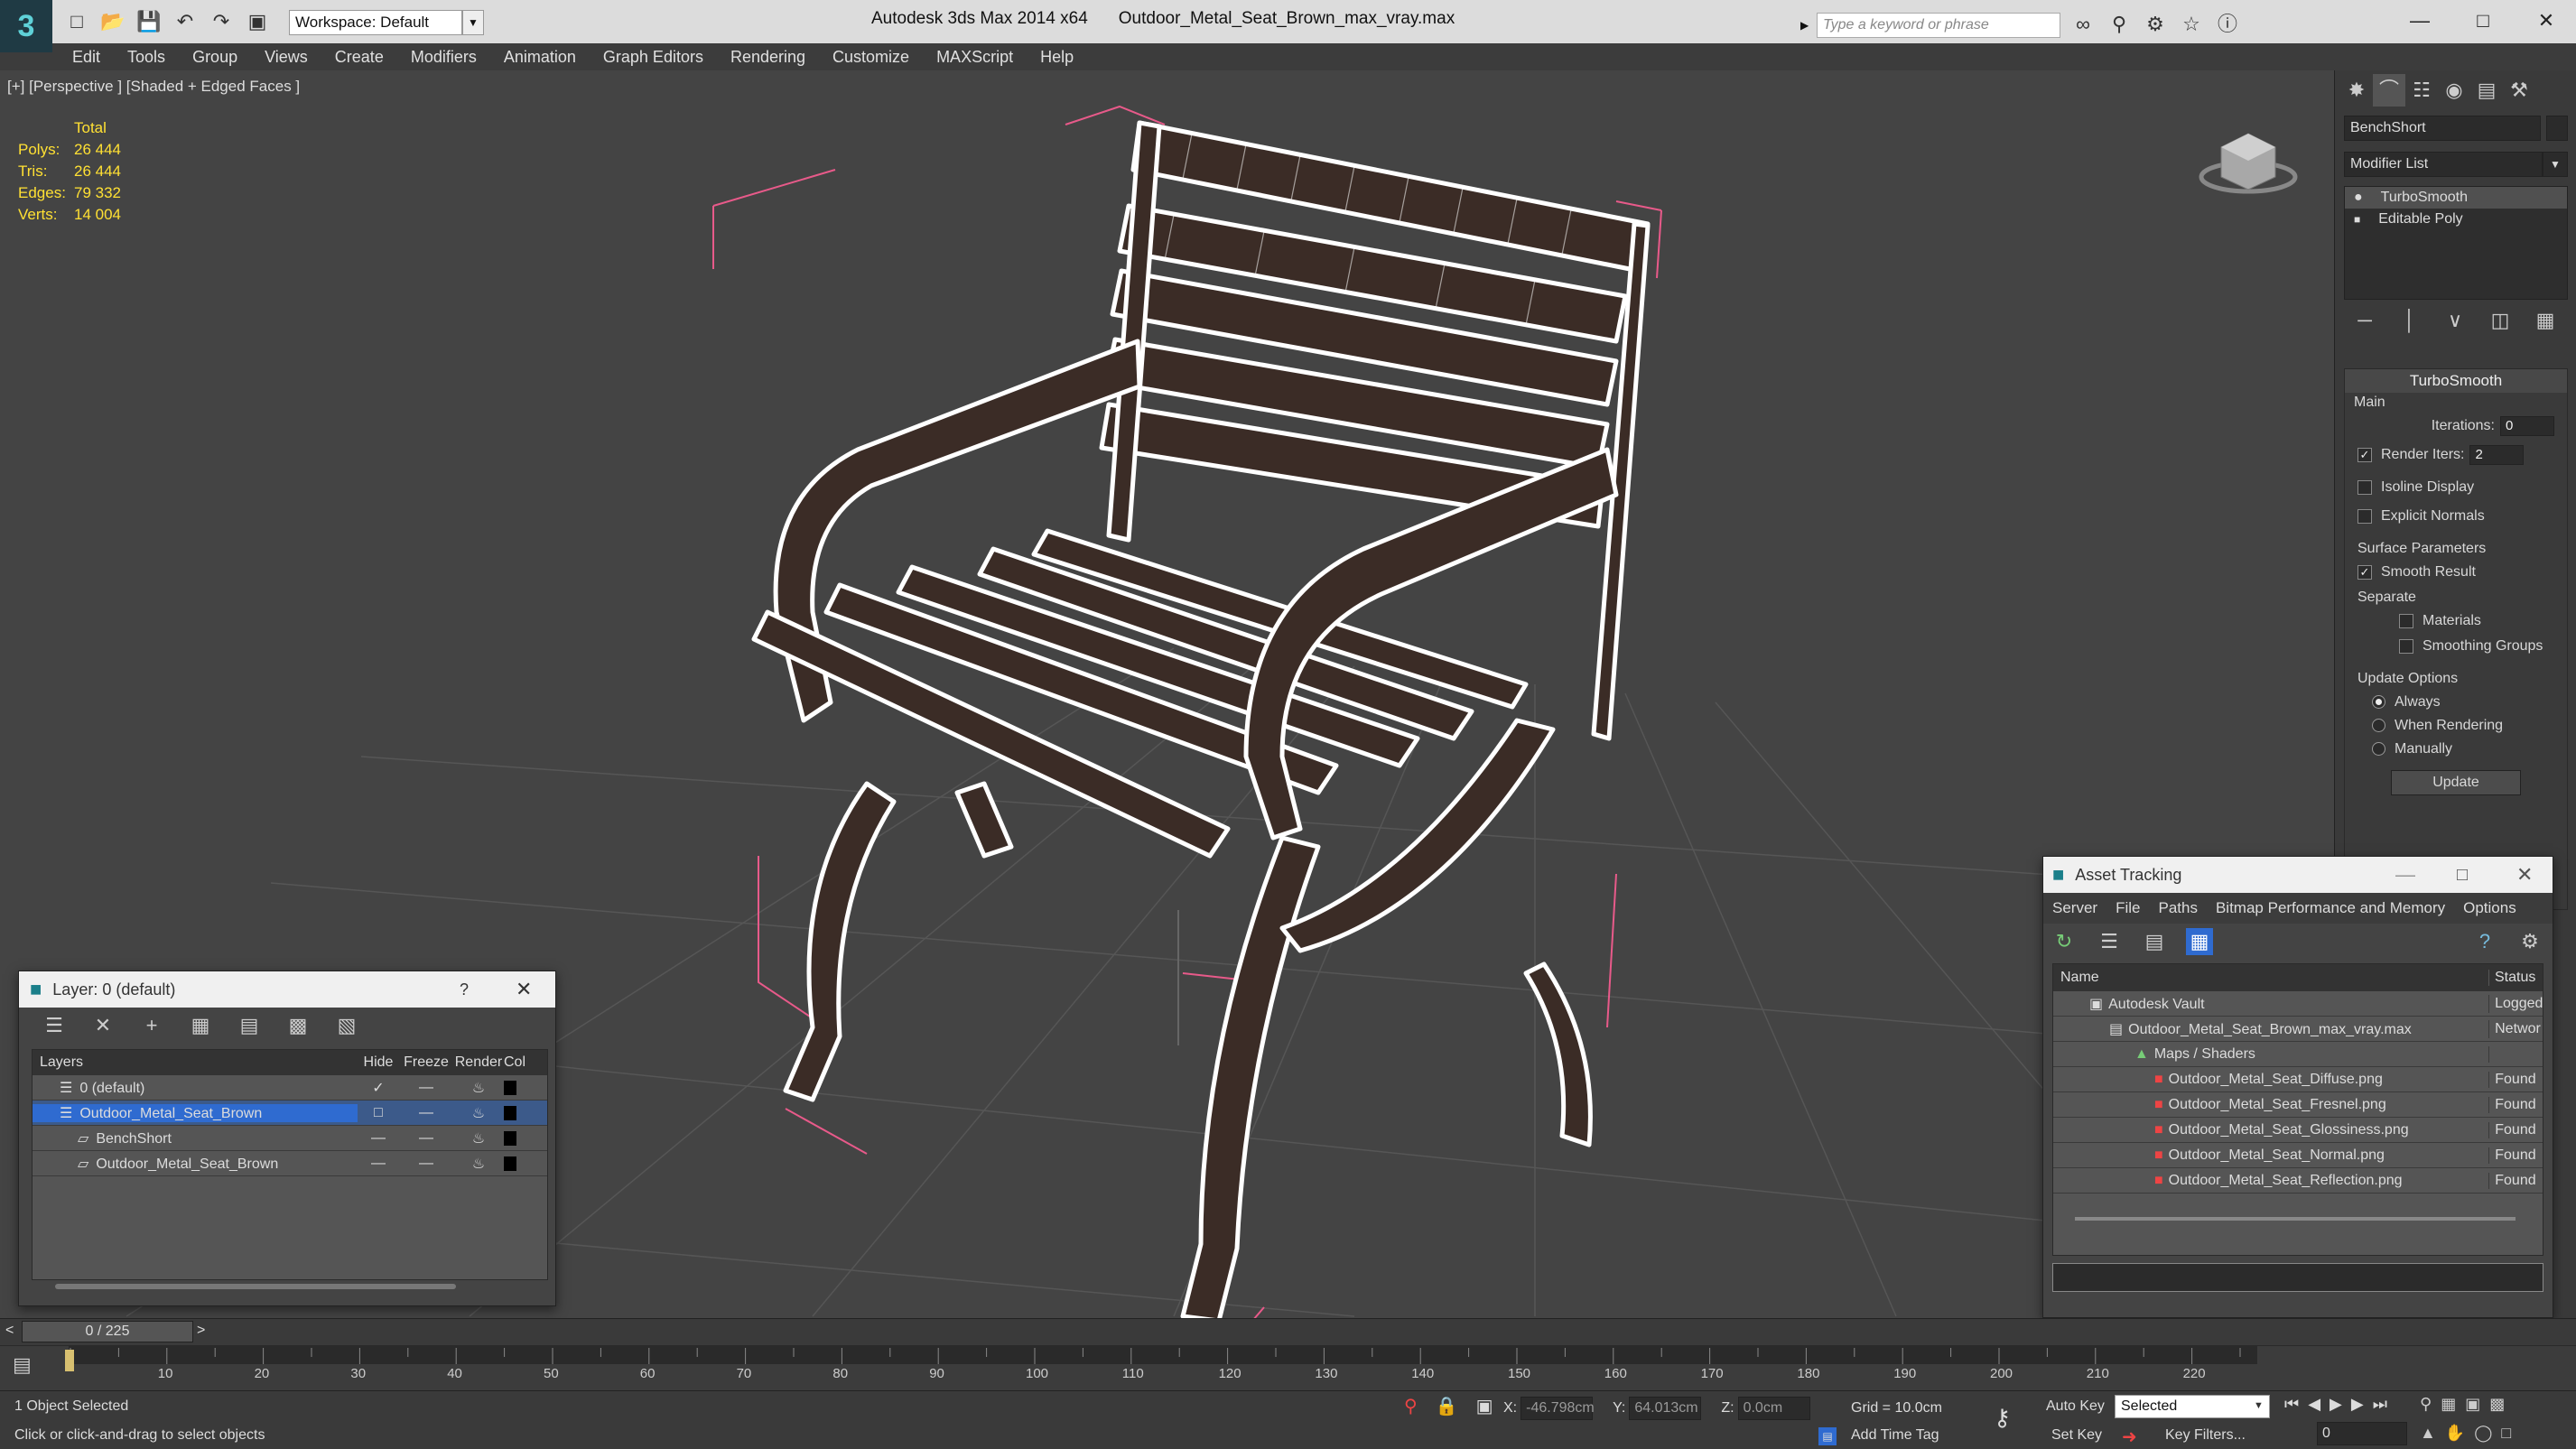 The height and width of the screenshot is (1449, 2576). Describe the element at coordinates (2500, 320) in the screenshot. I see `remove-modifier-icon: ◫` at that location.